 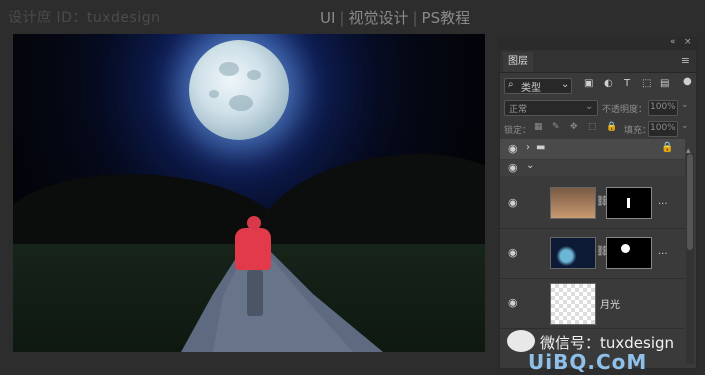 I want to click on layer-filter-select: ⌕ 类型 ⌄, so click(x=538, y=86).